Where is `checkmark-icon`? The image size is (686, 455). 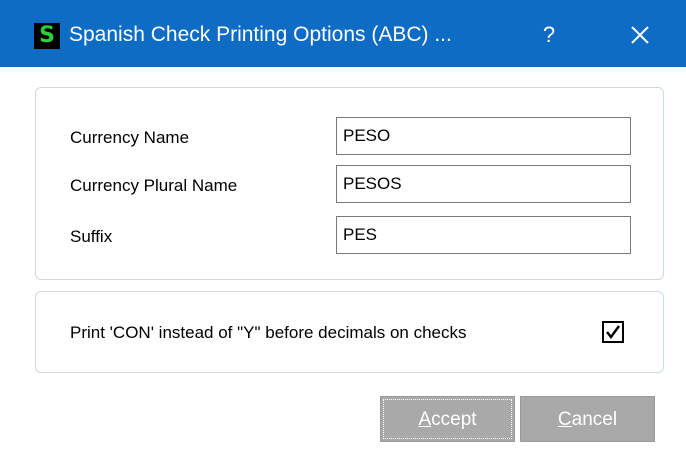 checkmark-icon is located at coordinates (613, 332).